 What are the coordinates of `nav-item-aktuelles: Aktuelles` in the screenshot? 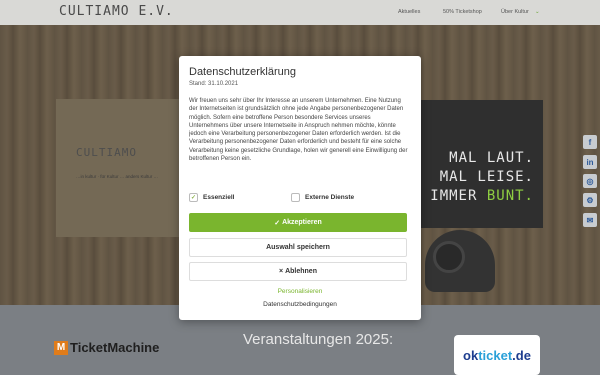 It's located at (409, 12).